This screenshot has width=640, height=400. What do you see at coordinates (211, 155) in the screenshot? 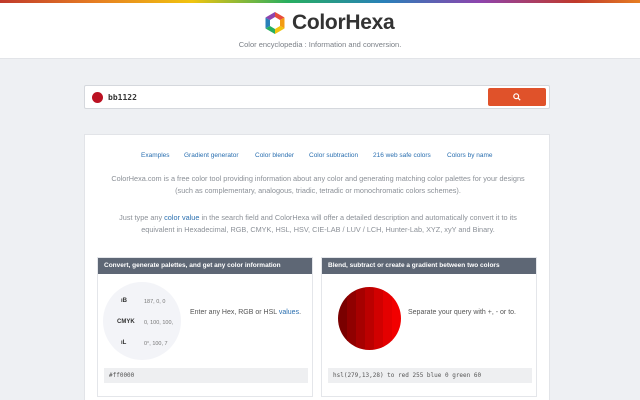
I see `nav-gradient-generator: Gradient generator` at bounding box center [211, 155].